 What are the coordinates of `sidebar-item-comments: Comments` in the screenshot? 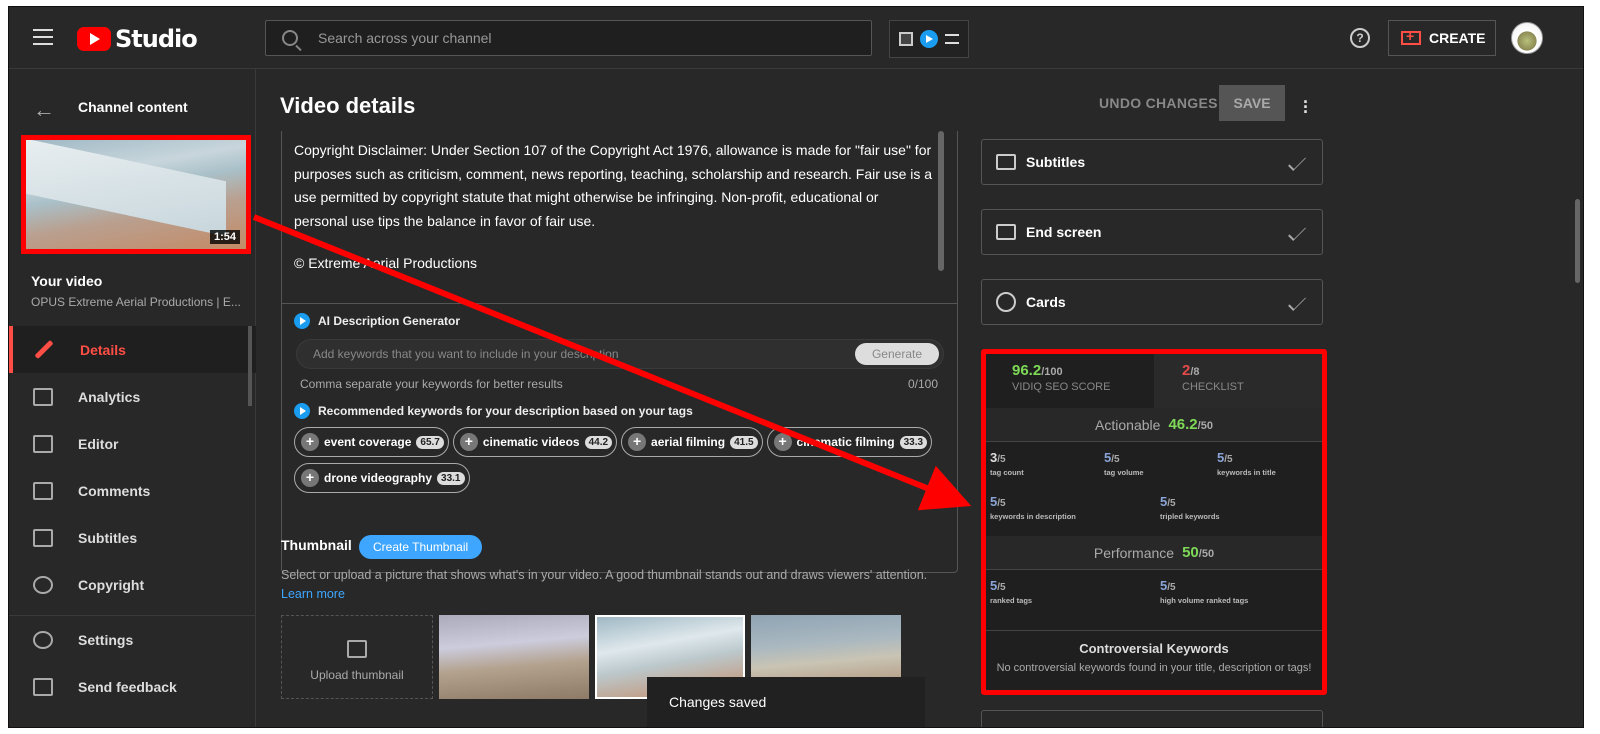 It's located at (132, 490).